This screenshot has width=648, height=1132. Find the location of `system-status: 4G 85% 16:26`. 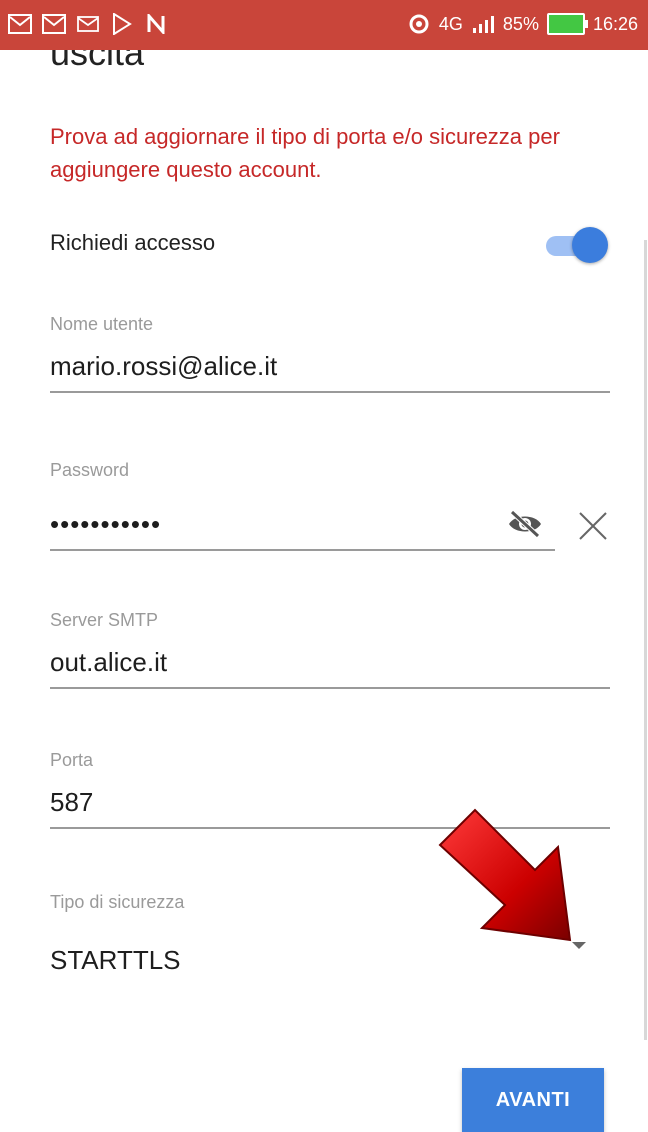

system-status: 4G 85% 16:26 is located at coordinates (522, 24).